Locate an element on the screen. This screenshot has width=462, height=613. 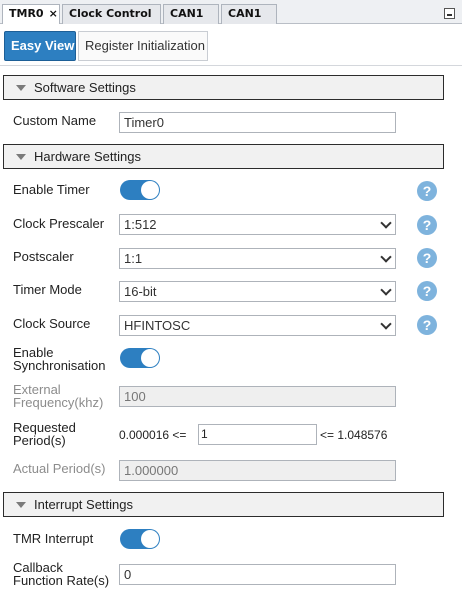
software-settings-header: Software Settings is located at coordinates (223, 87).